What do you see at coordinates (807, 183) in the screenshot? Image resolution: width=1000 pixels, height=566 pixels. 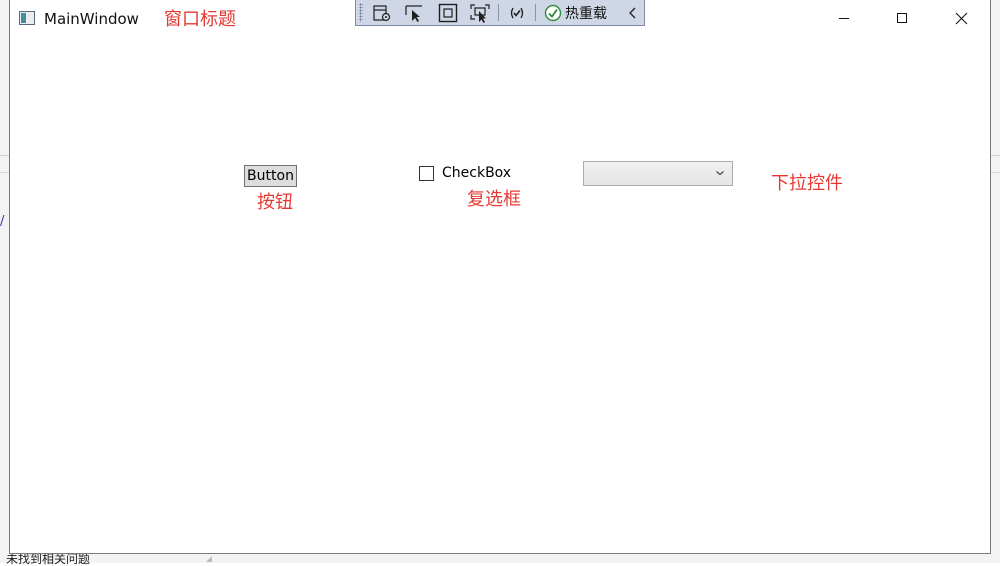 I see `annotation-combobox: 下拉控件` at bounding box center [807, 183].